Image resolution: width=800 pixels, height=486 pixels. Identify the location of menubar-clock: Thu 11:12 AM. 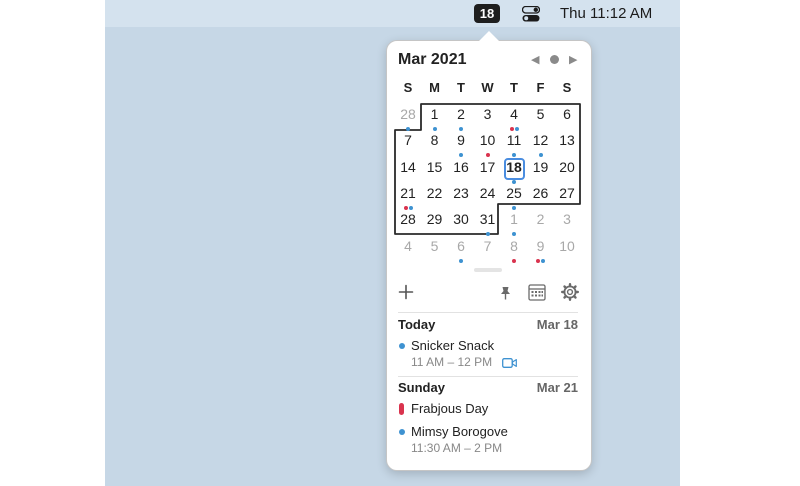
(606, 13).